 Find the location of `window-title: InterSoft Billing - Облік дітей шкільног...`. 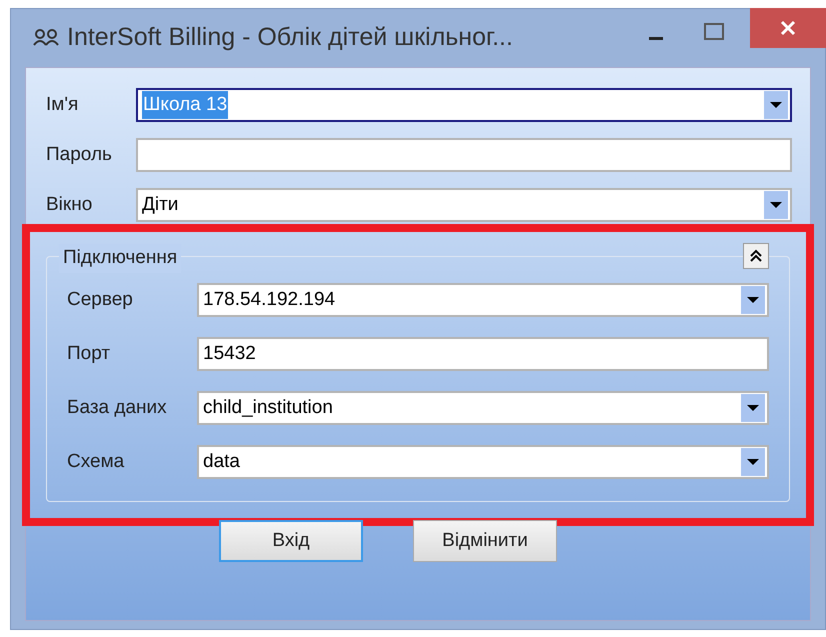

window-title: InterSoft Billing - Облік дітей шкільног... is located at coordinates (290, 38).